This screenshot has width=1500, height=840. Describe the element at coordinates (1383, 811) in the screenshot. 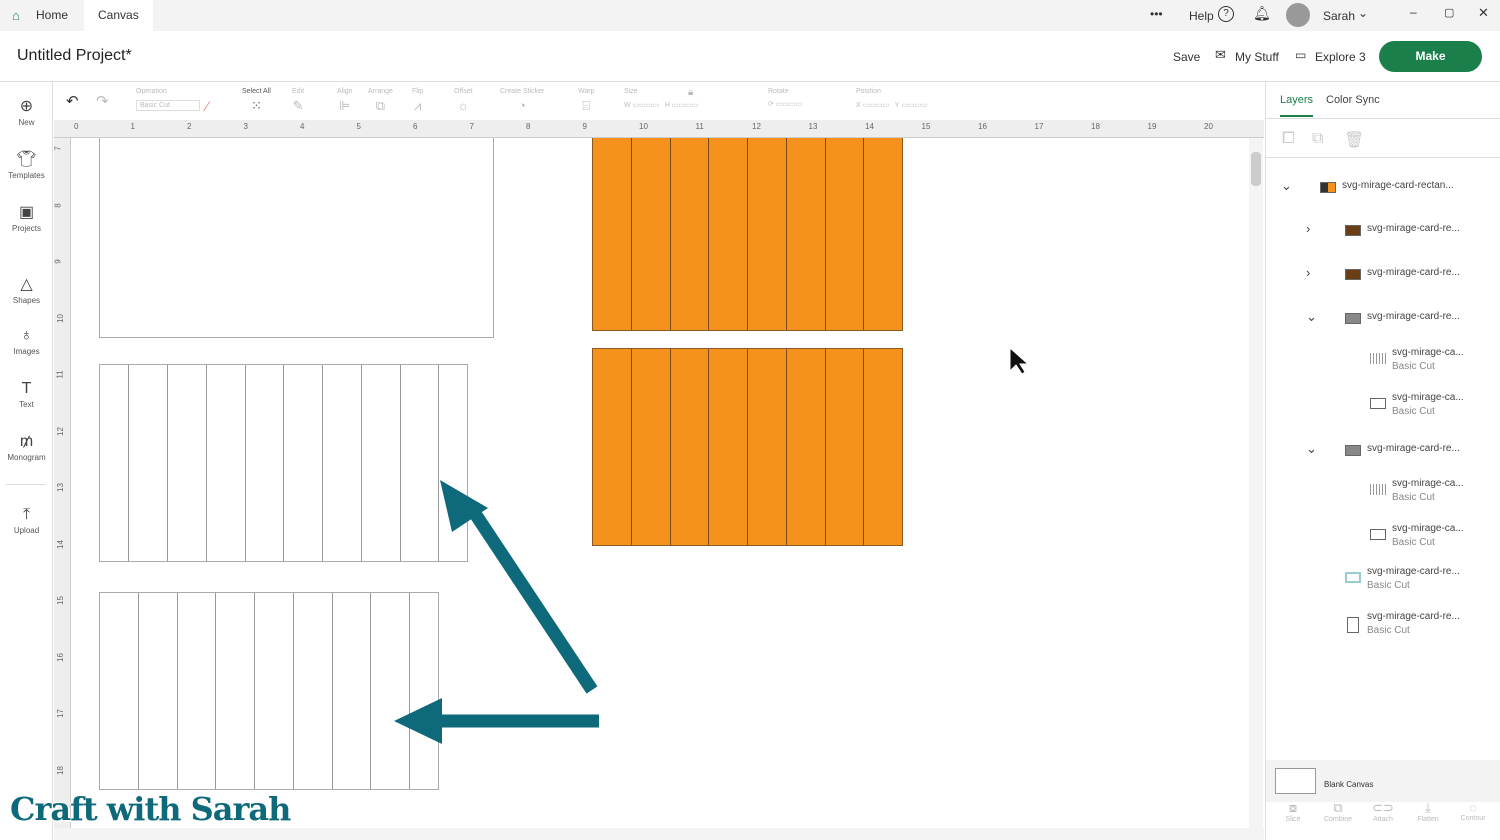

I see `attach-button: ⊂⊃ Attach` at that location.